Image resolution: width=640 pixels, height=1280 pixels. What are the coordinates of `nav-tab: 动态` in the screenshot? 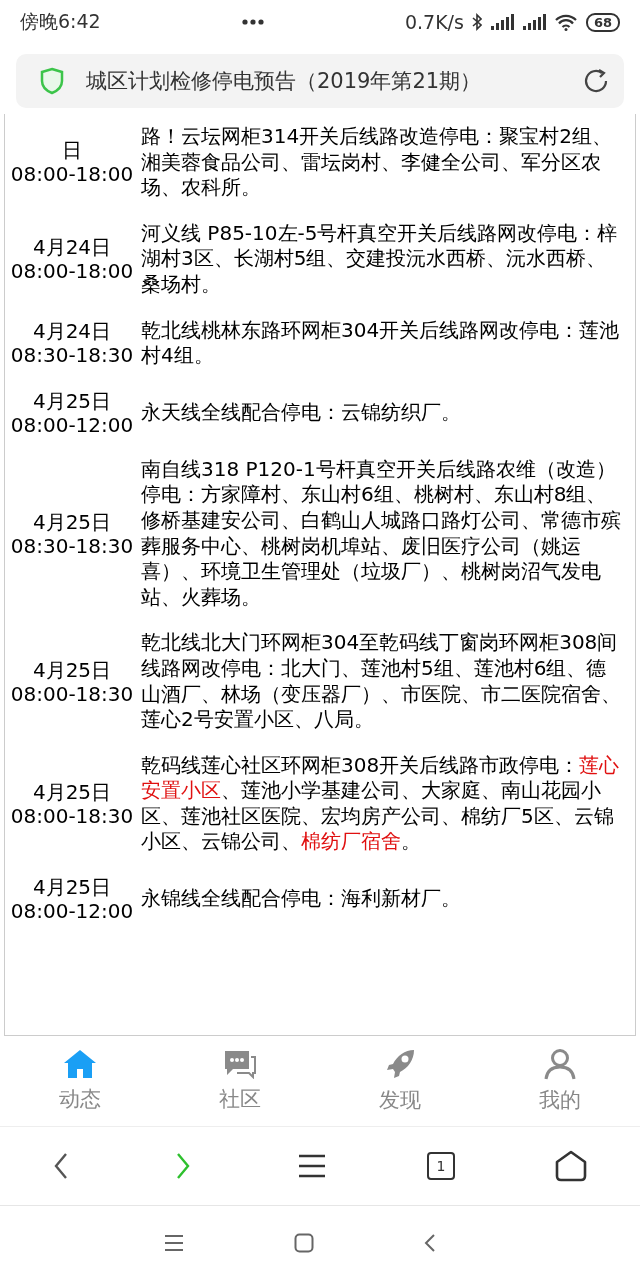 It's located at (80, 1081).